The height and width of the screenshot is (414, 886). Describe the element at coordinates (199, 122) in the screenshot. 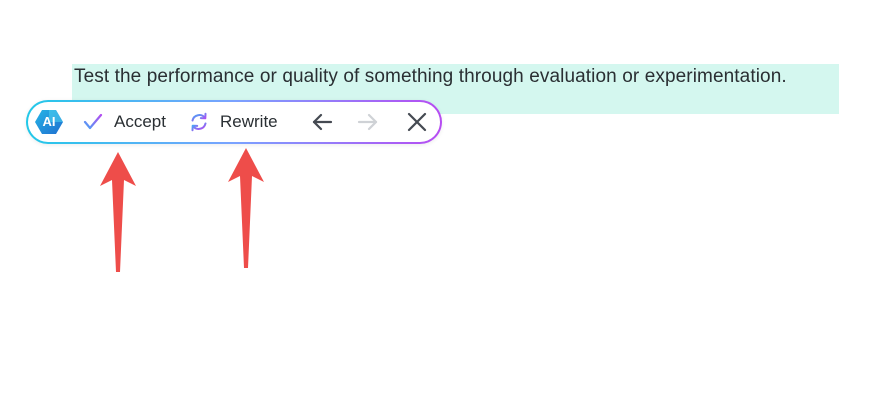

I see `refresh-icon` at that location.